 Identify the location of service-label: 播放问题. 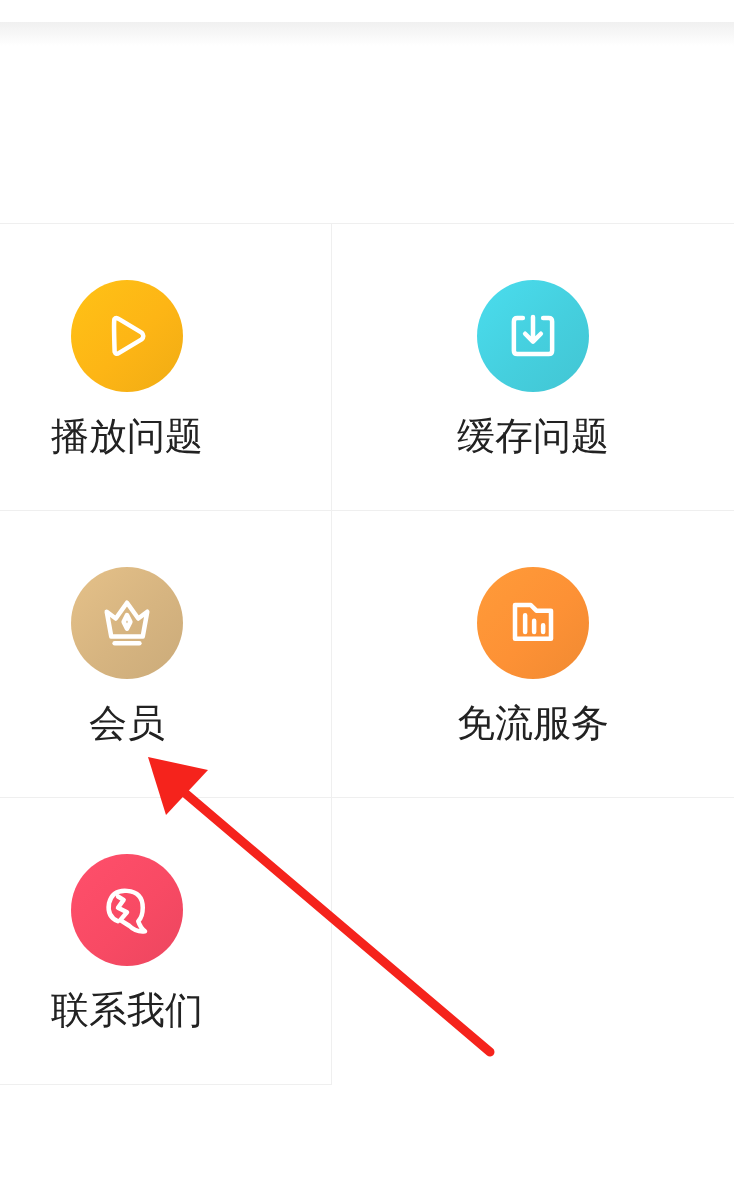
(126, 437).